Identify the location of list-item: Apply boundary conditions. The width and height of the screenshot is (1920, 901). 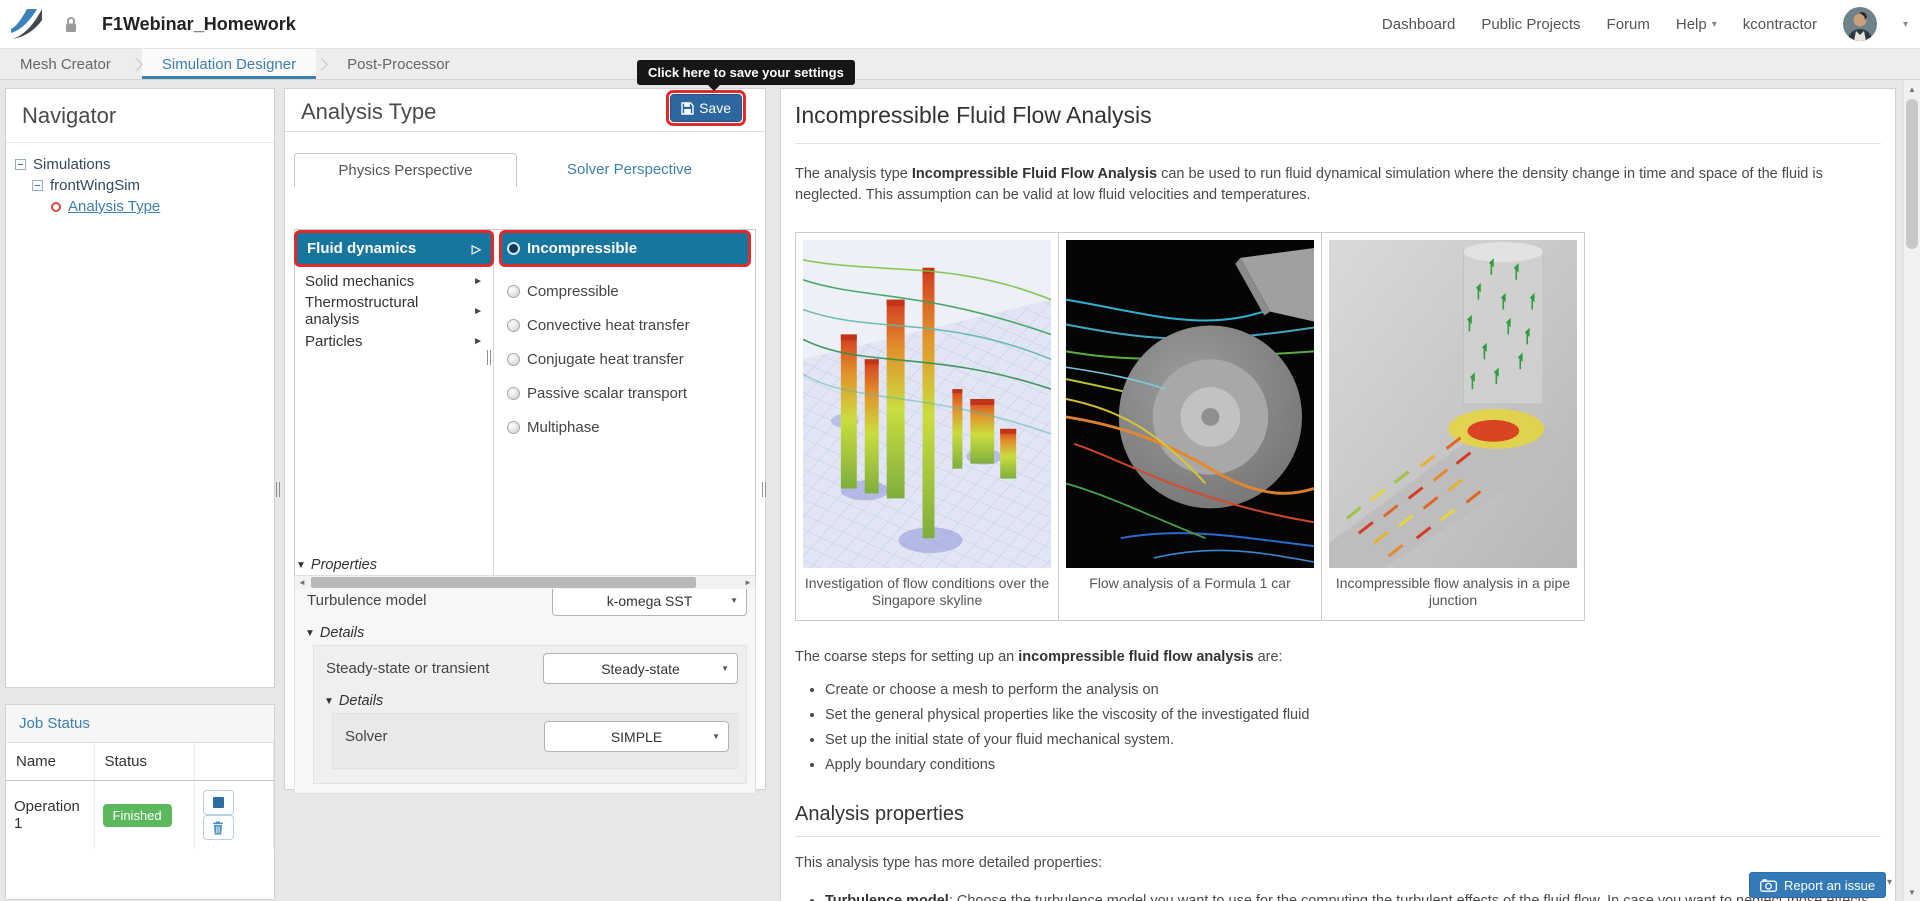
(1353, 765).